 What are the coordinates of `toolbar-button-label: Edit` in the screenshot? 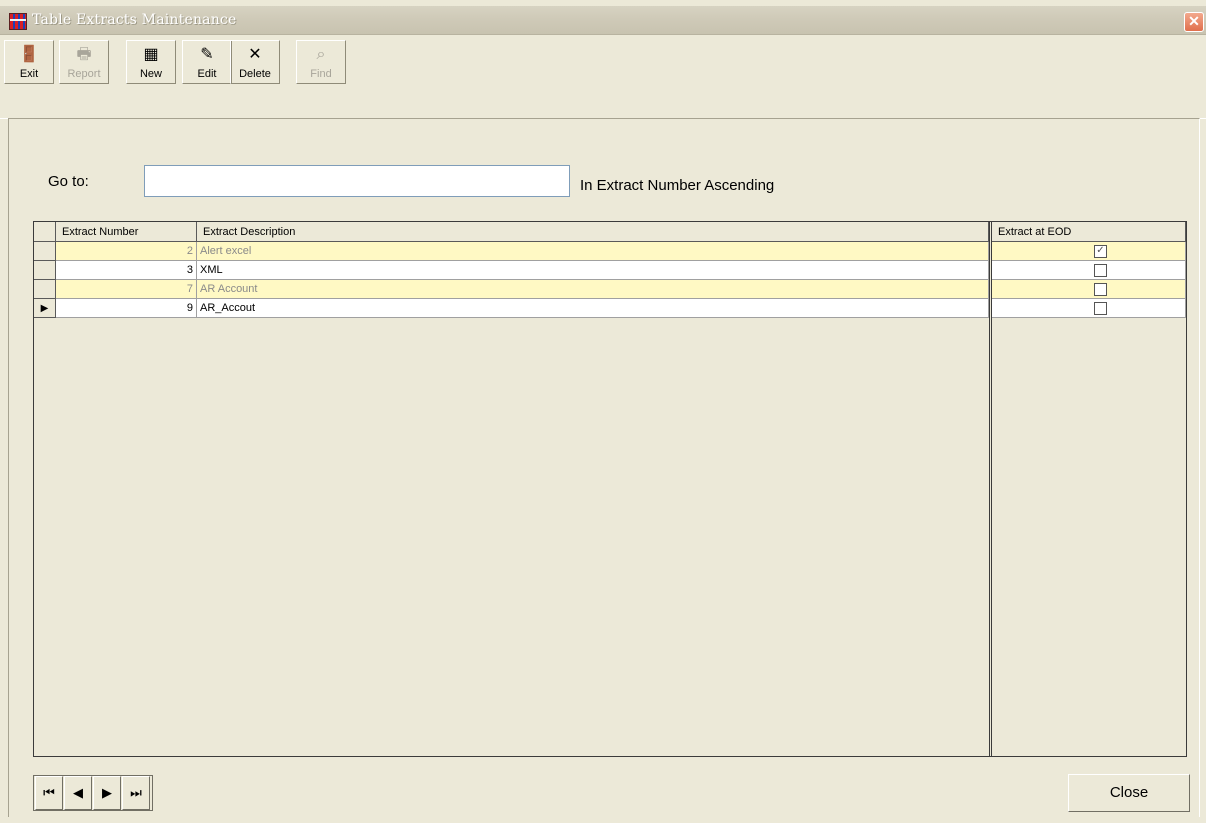 It's located at (207, 74).